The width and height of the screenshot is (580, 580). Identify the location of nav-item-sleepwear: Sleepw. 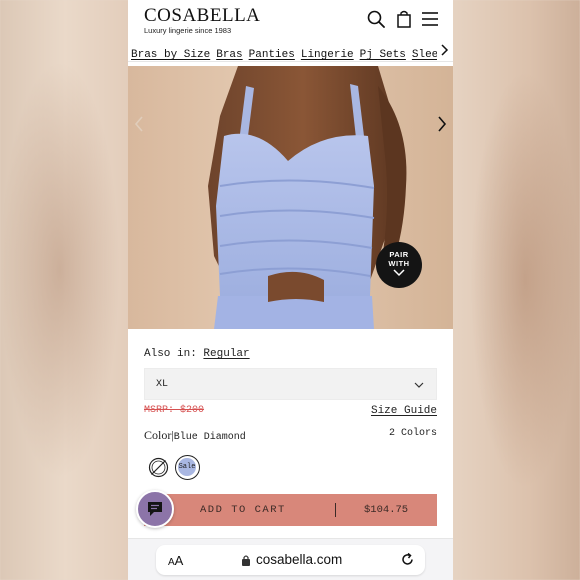
(424, 55).